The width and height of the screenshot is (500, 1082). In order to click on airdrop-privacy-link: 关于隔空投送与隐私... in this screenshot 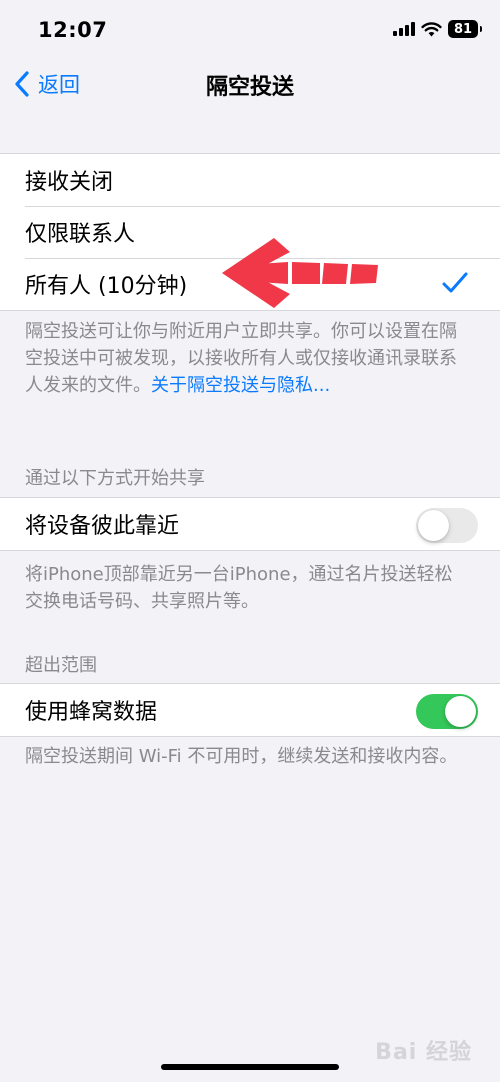, I will do `click(240, 385)`.